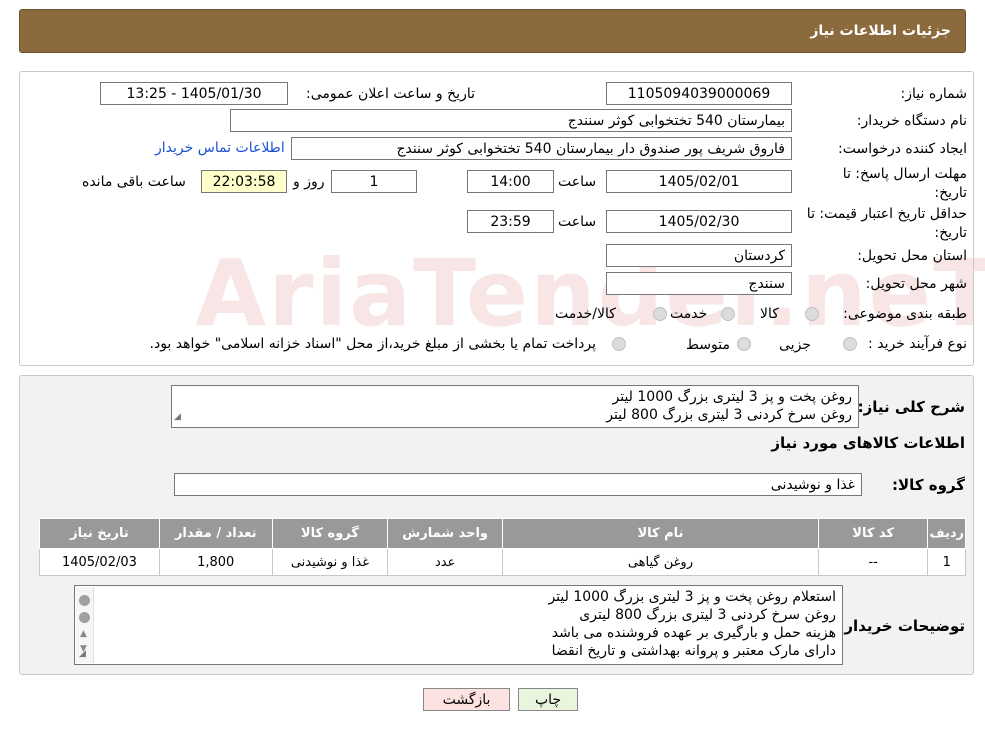 This screenshot has width=985, height=733. Describe the element at coordinates (905, 314) in the screenshot. I see `category-label: طبقه بندی موضوعی:` at that location.